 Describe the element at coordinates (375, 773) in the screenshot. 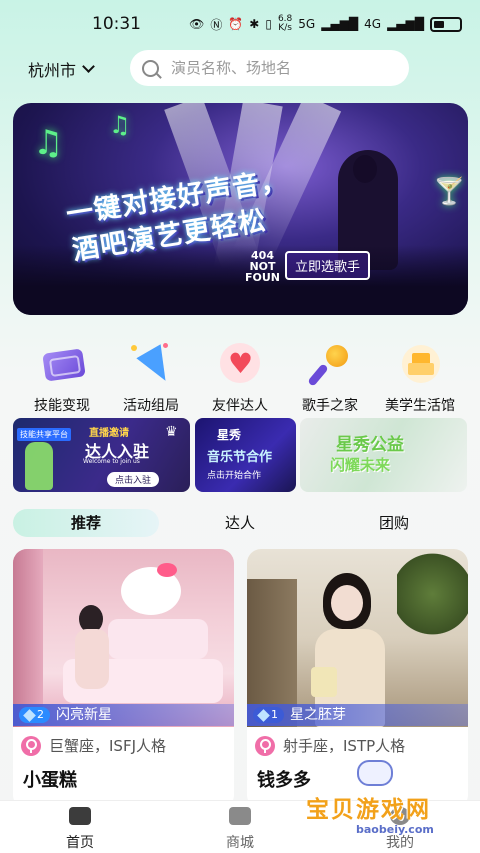

I see `game-controller-icon` at that location.